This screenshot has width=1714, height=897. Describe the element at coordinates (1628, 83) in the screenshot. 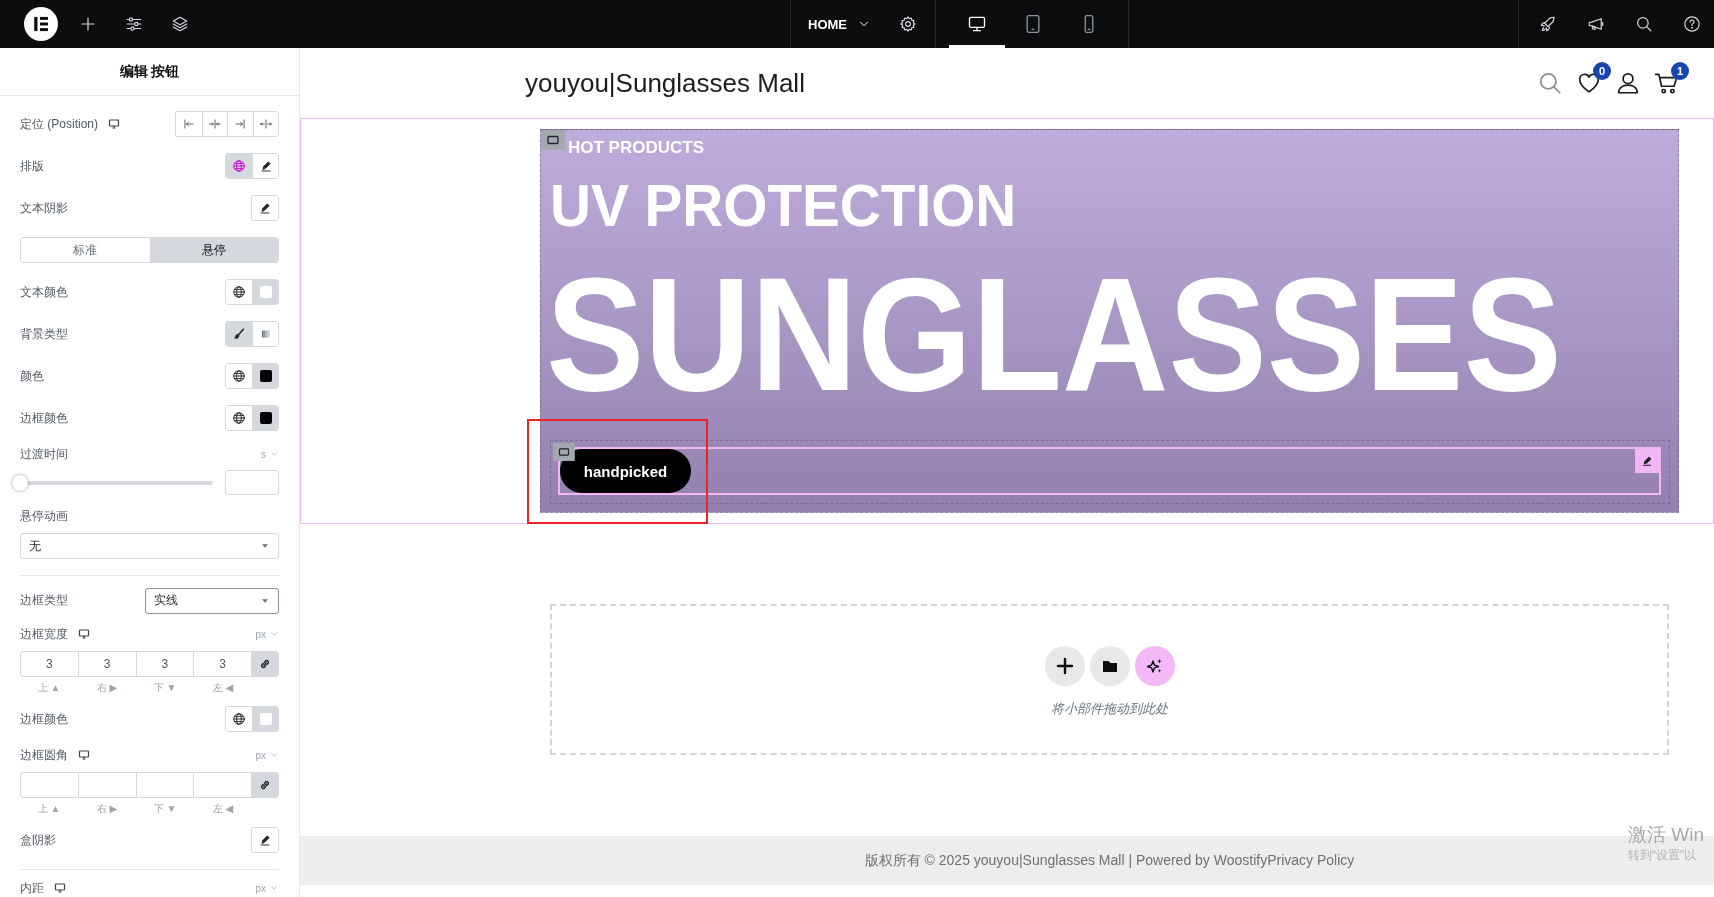

I see `user-icon` at that location.